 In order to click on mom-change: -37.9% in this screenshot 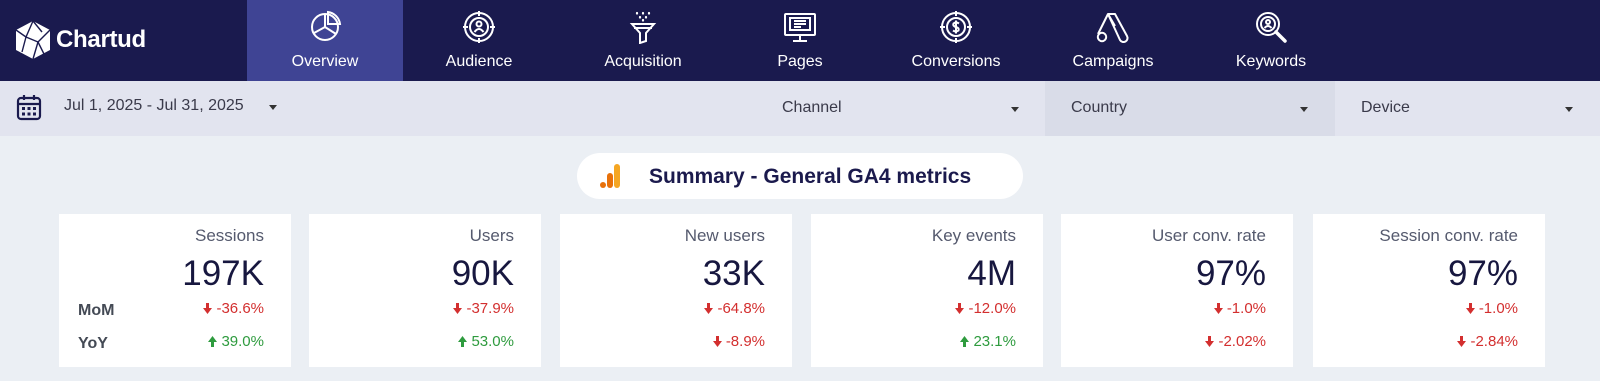, I will do `click(483, 308)`.